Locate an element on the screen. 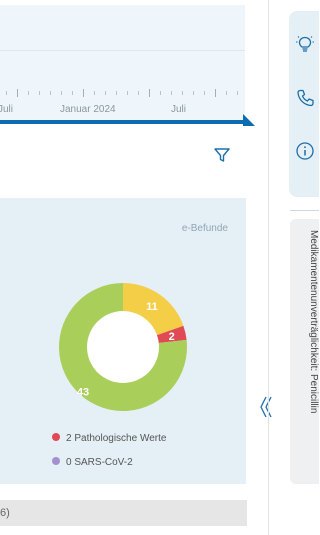 This screenshot has width=320, height=535. sidebar-separator is located at coordinates (304, 210).